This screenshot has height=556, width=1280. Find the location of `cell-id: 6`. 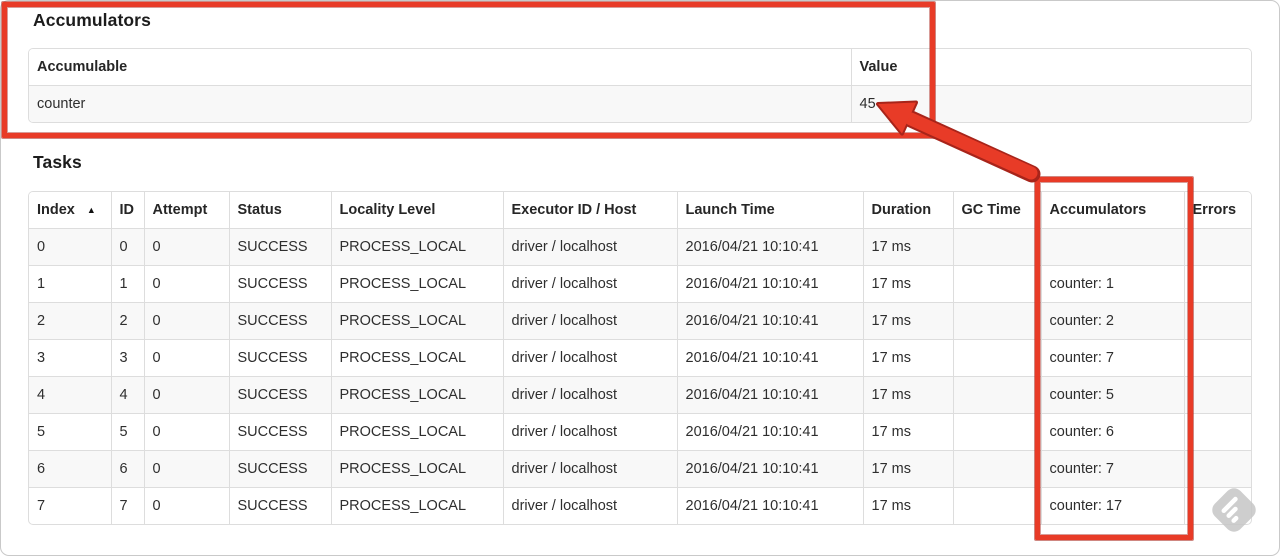

cell-id: 6 is located at coordinates (128, 469).